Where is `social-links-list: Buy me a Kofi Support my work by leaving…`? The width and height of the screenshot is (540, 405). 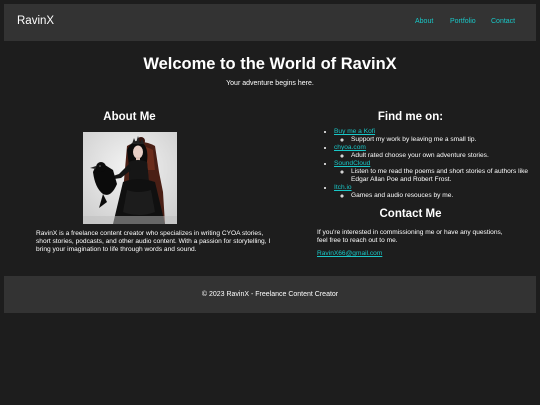 social-links-list: Buy me a Kofi Support my work by leaving… is located at coordinates (425, 164).